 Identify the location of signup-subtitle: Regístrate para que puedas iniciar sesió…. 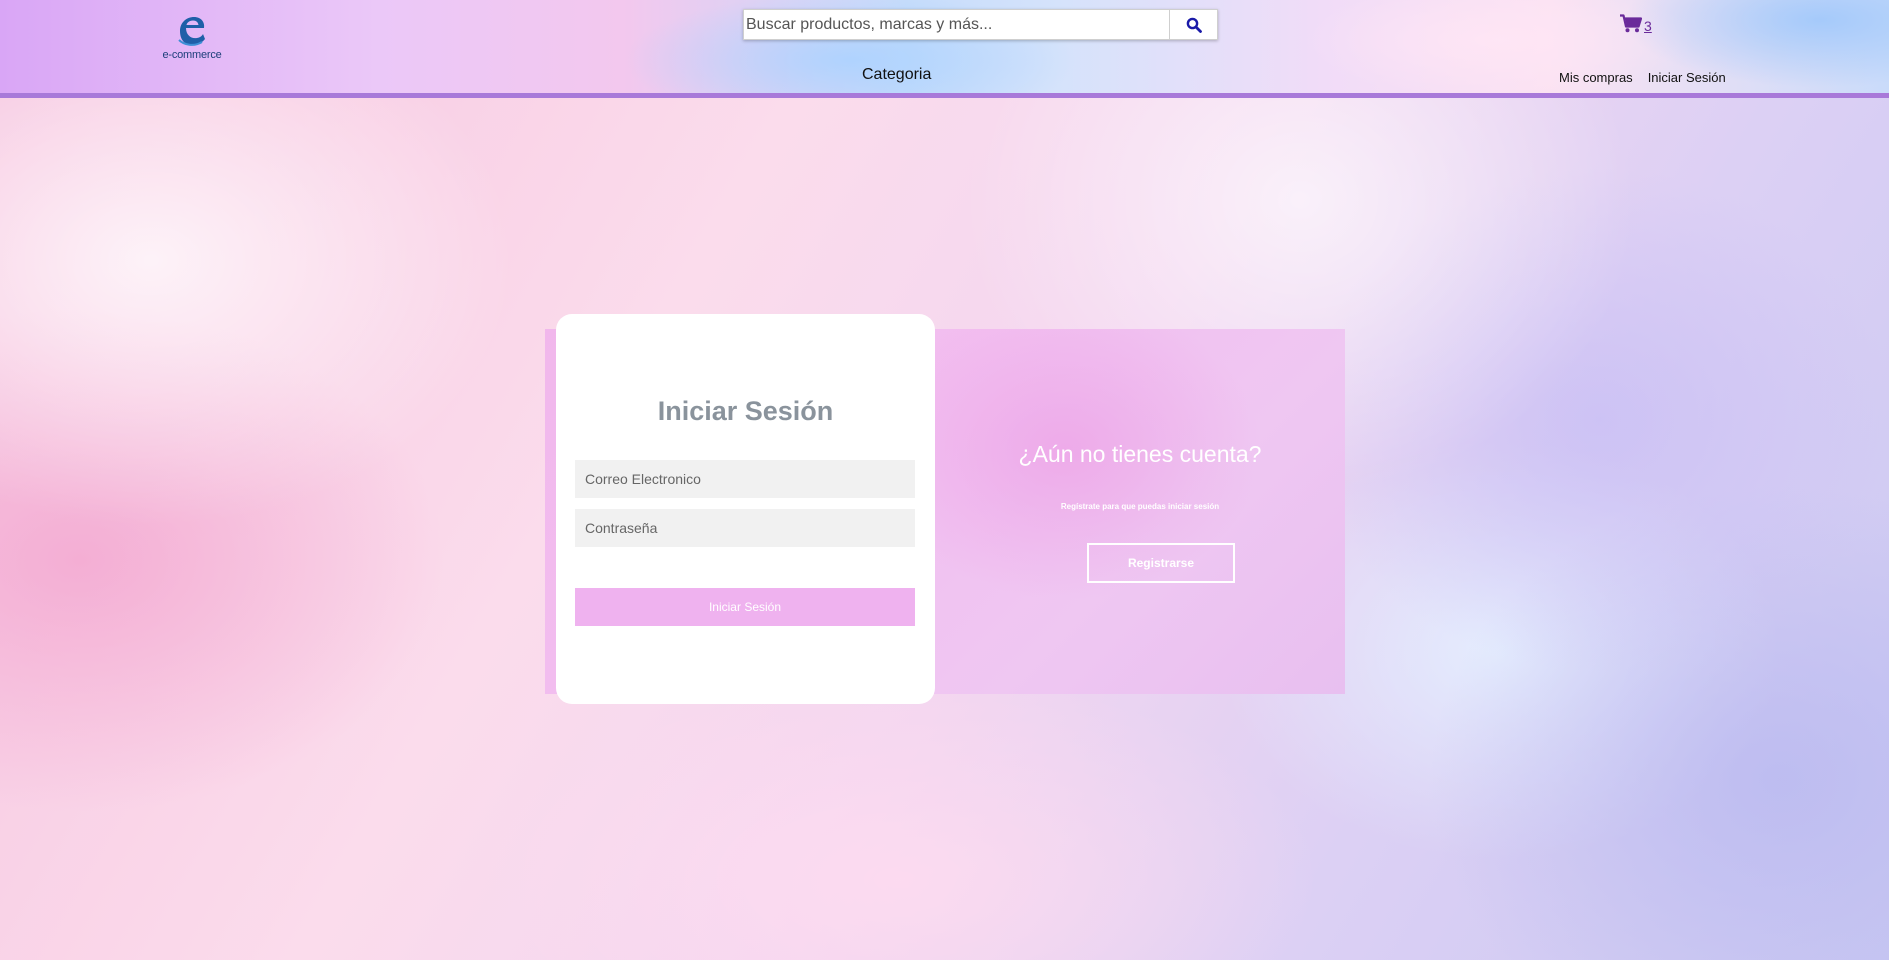
(1140, 506).